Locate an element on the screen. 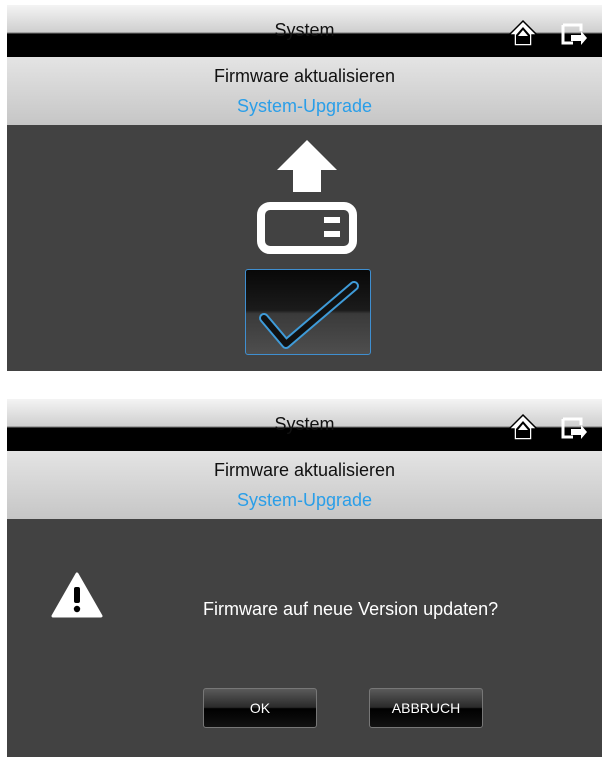 The image size is (608, 762). confirm-button is located at coordinates (308, 312).